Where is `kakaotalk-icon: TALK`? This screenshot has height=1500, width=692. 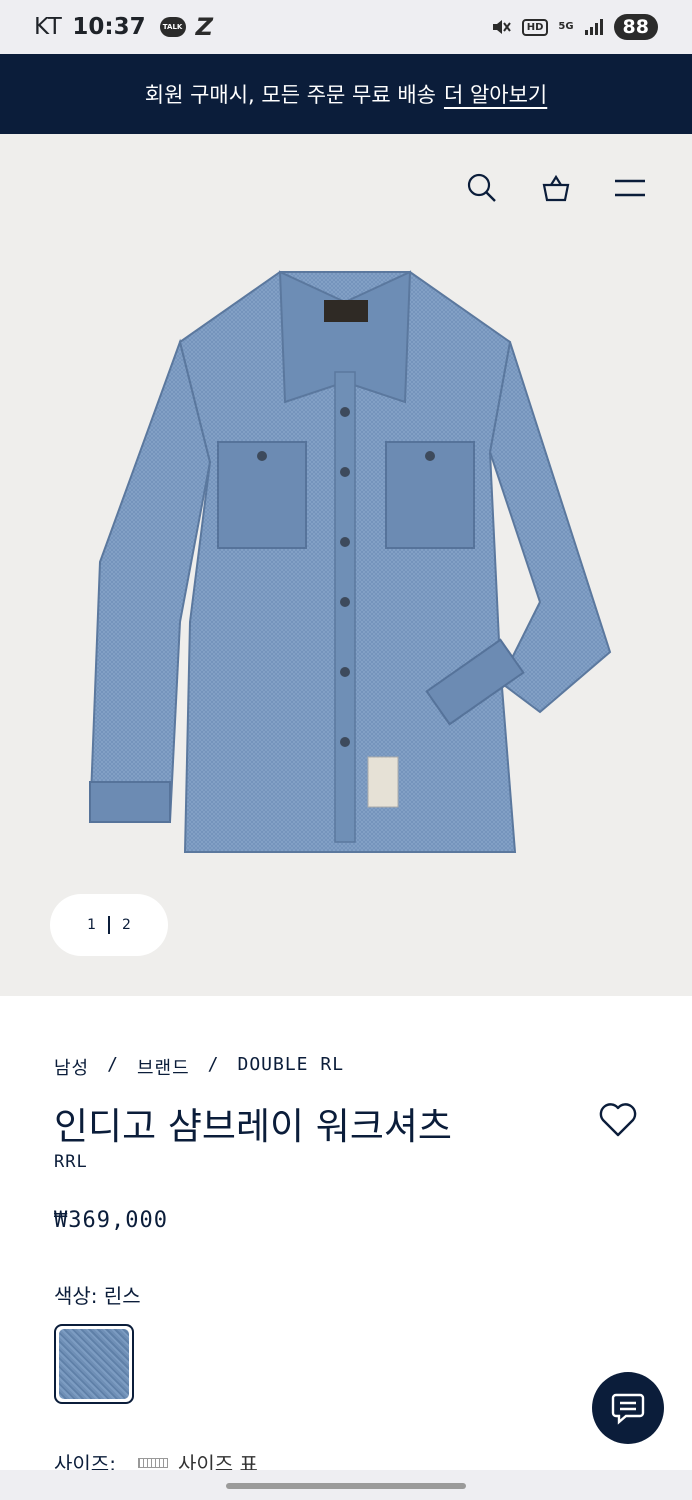
kakaotalk-icon: TALK is located at coordinates (172, 27).